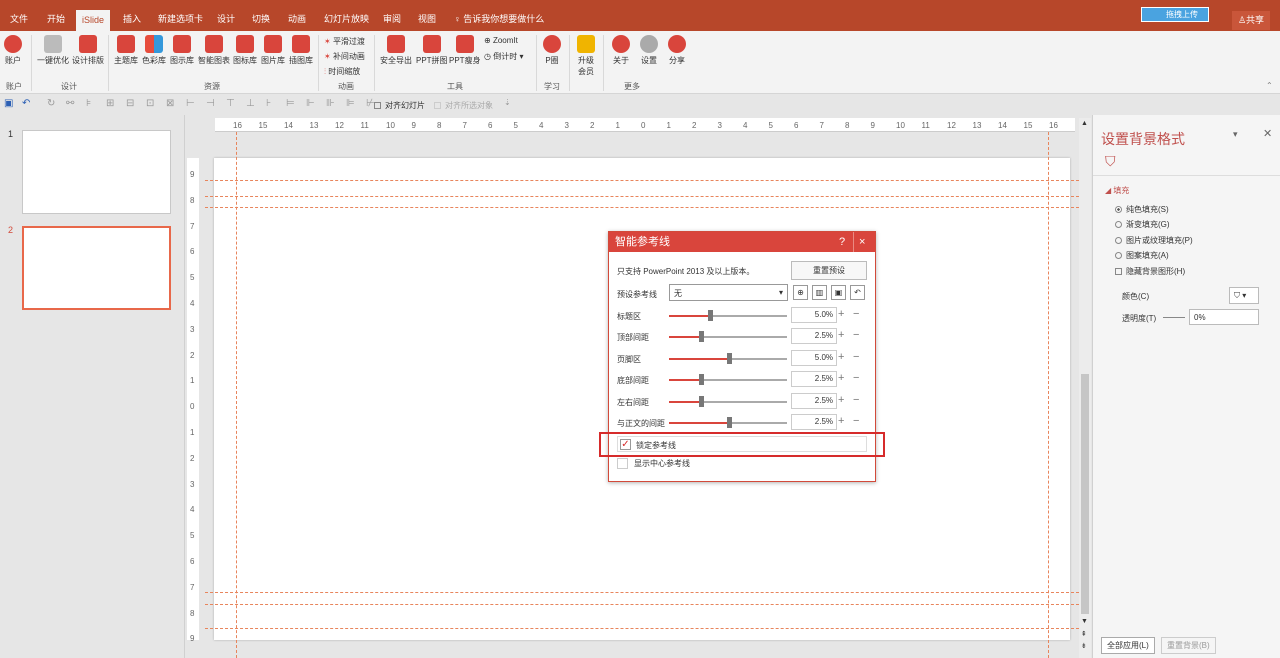 The image size is (1280, 658). What do you see at coordinates (649, 50) in the screenshot?
I see `settings-button: 设置` at bounding box center [649, 50].